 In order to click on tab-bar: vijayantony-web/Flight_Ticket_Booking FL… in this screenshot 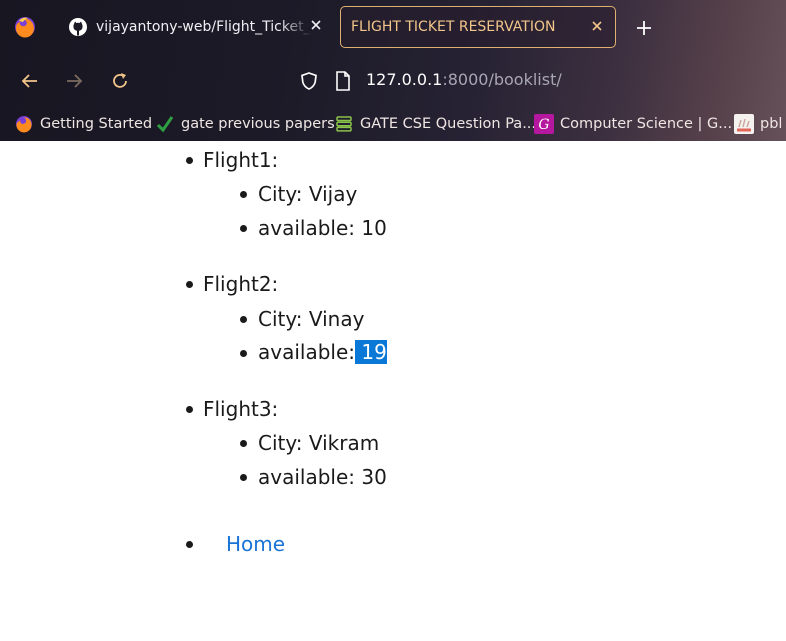, I will do `click(393, 28)`.